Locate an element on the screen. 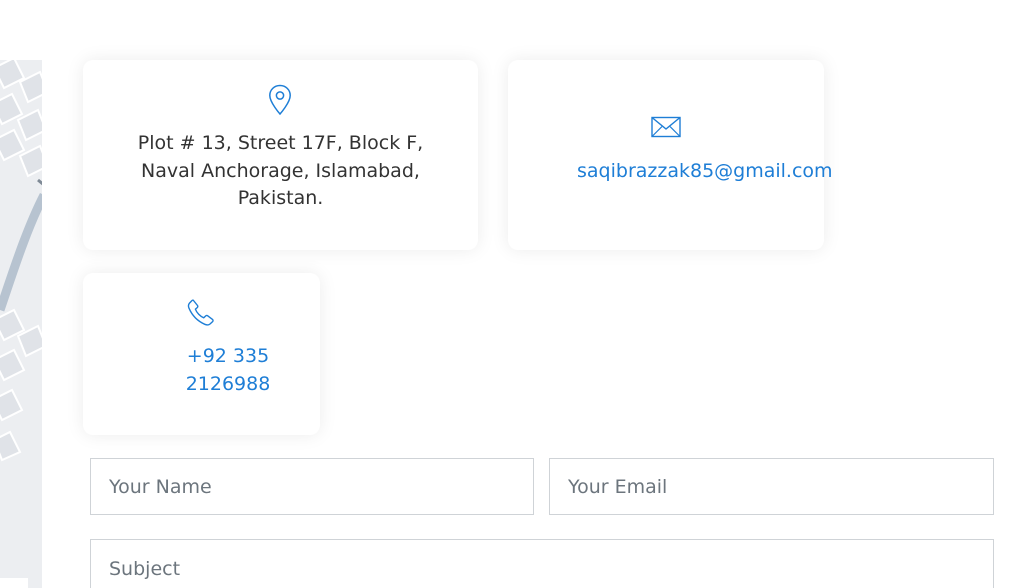  address-line-1: Plot # 13, Street 17F, Block F, is located at coordinates (280, 143).